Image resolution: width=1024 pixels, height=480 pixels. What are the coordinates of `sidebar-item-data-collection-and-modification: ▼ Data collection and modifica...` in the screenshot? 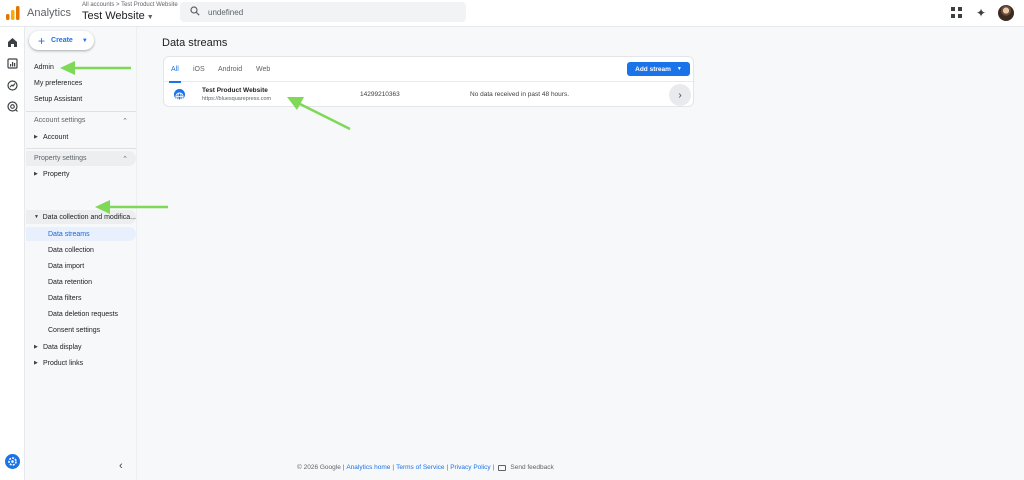 It's located at (81, 217).